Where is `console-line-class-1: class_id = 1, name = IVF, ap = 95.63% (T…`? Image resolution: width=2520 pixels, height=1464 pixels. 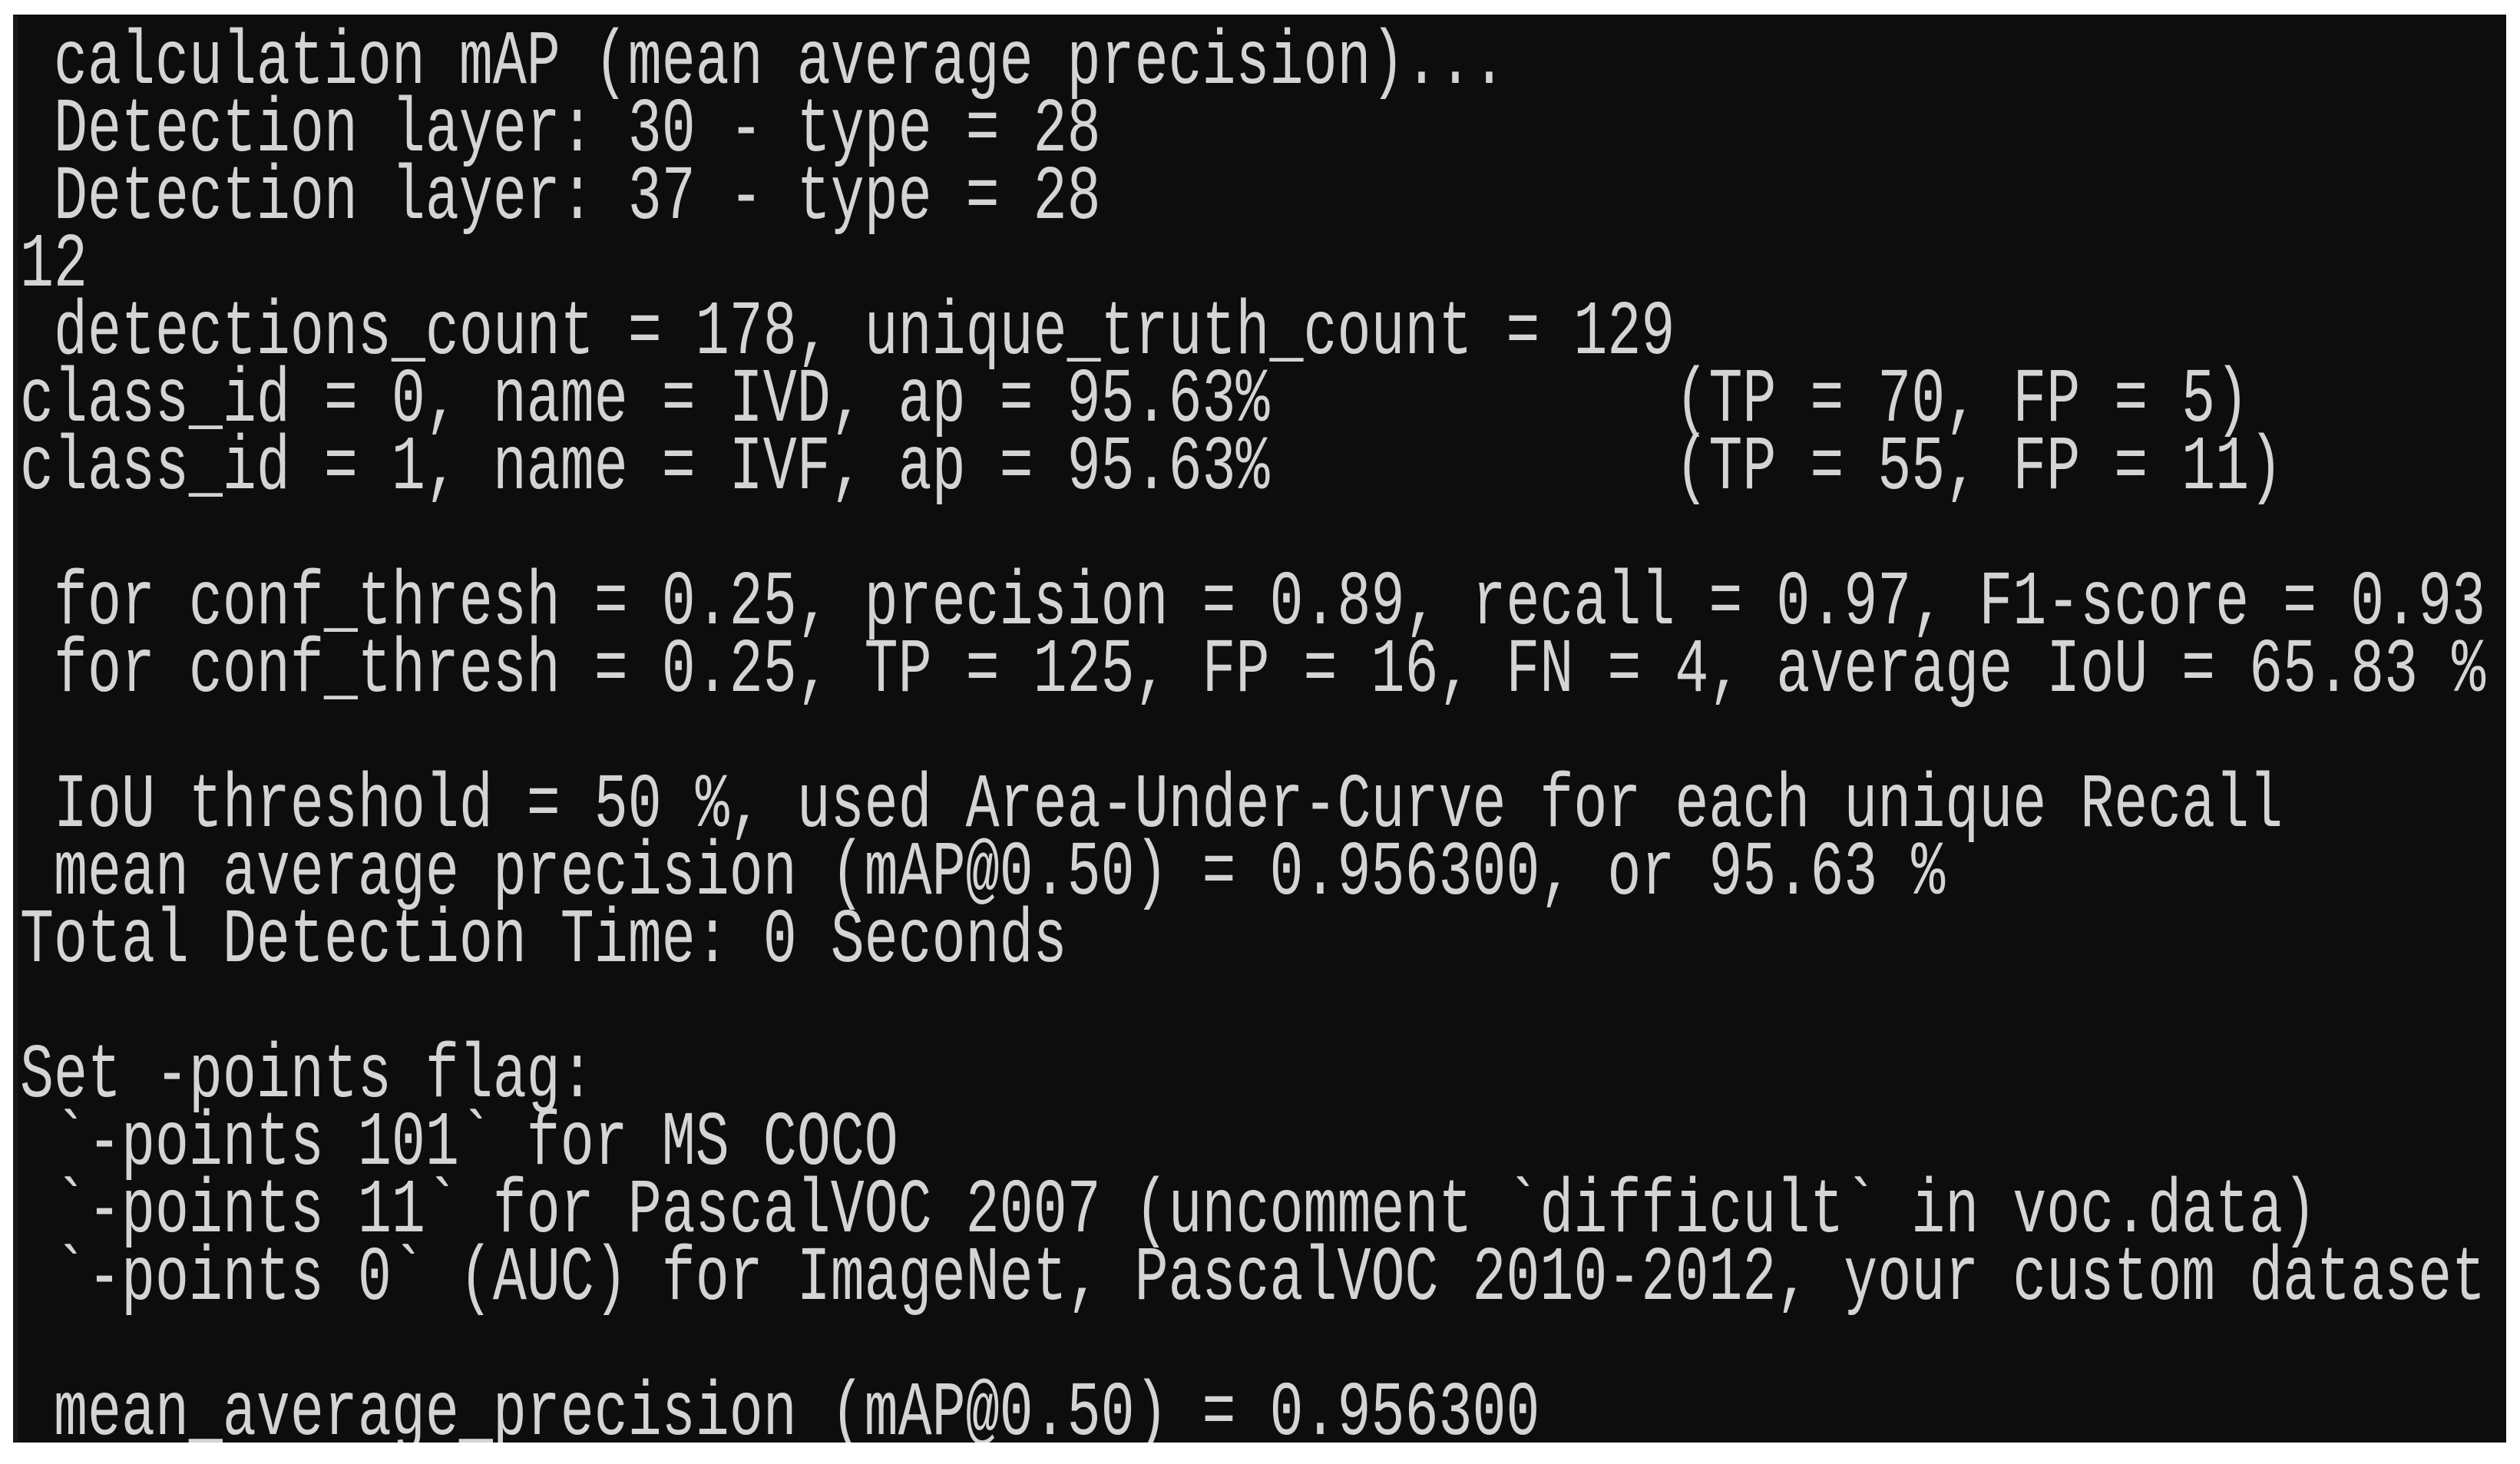 console-line-class-1: class_id = 1, name = IVF, ap = 95.63% (T… is located at coordinates (1152, 469).